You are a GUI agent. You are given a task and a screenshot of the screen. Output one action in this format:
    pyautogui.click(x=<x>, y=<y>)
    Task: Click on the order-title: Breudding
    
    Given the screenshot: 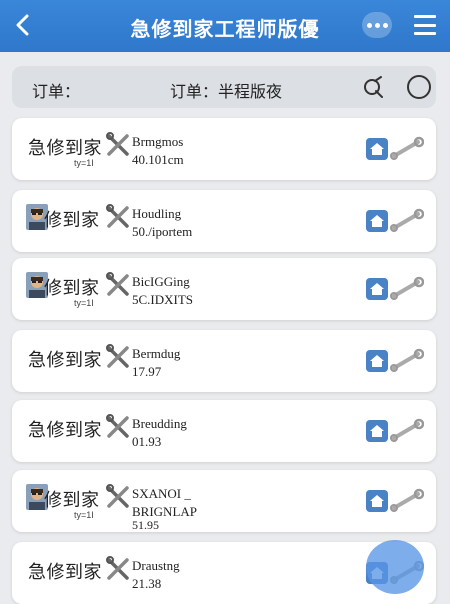 What is the action you would take?
    pyautogui.click(x=159, y=423)
    